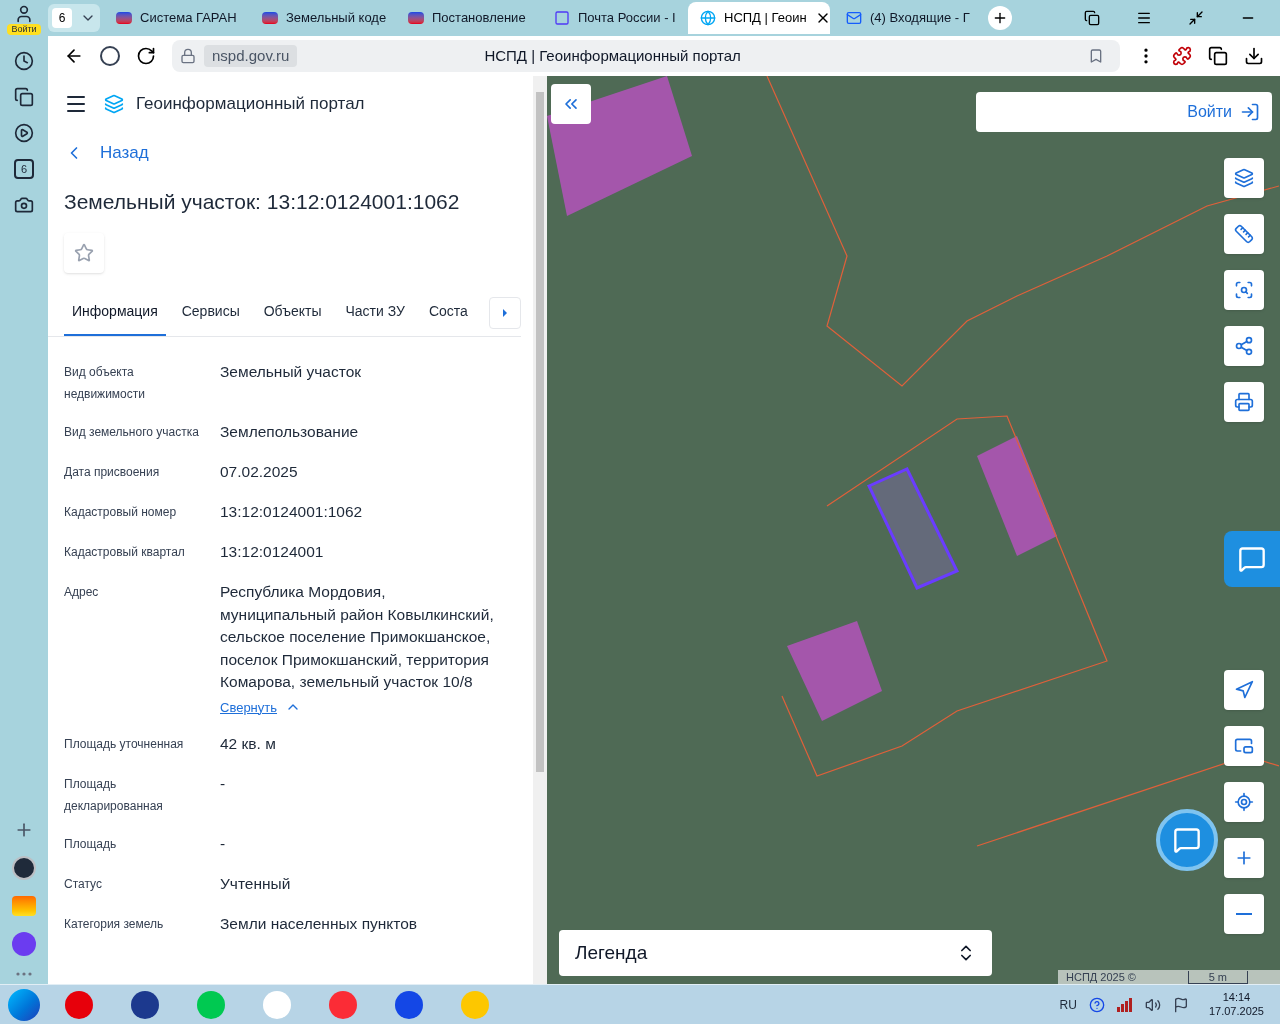 The height and width of the screenshot is (1024, 1280). What do you see at coordinates (1196, 18) in the screenshot?
I see `restore-icon` at bounding box center [1196, 18].